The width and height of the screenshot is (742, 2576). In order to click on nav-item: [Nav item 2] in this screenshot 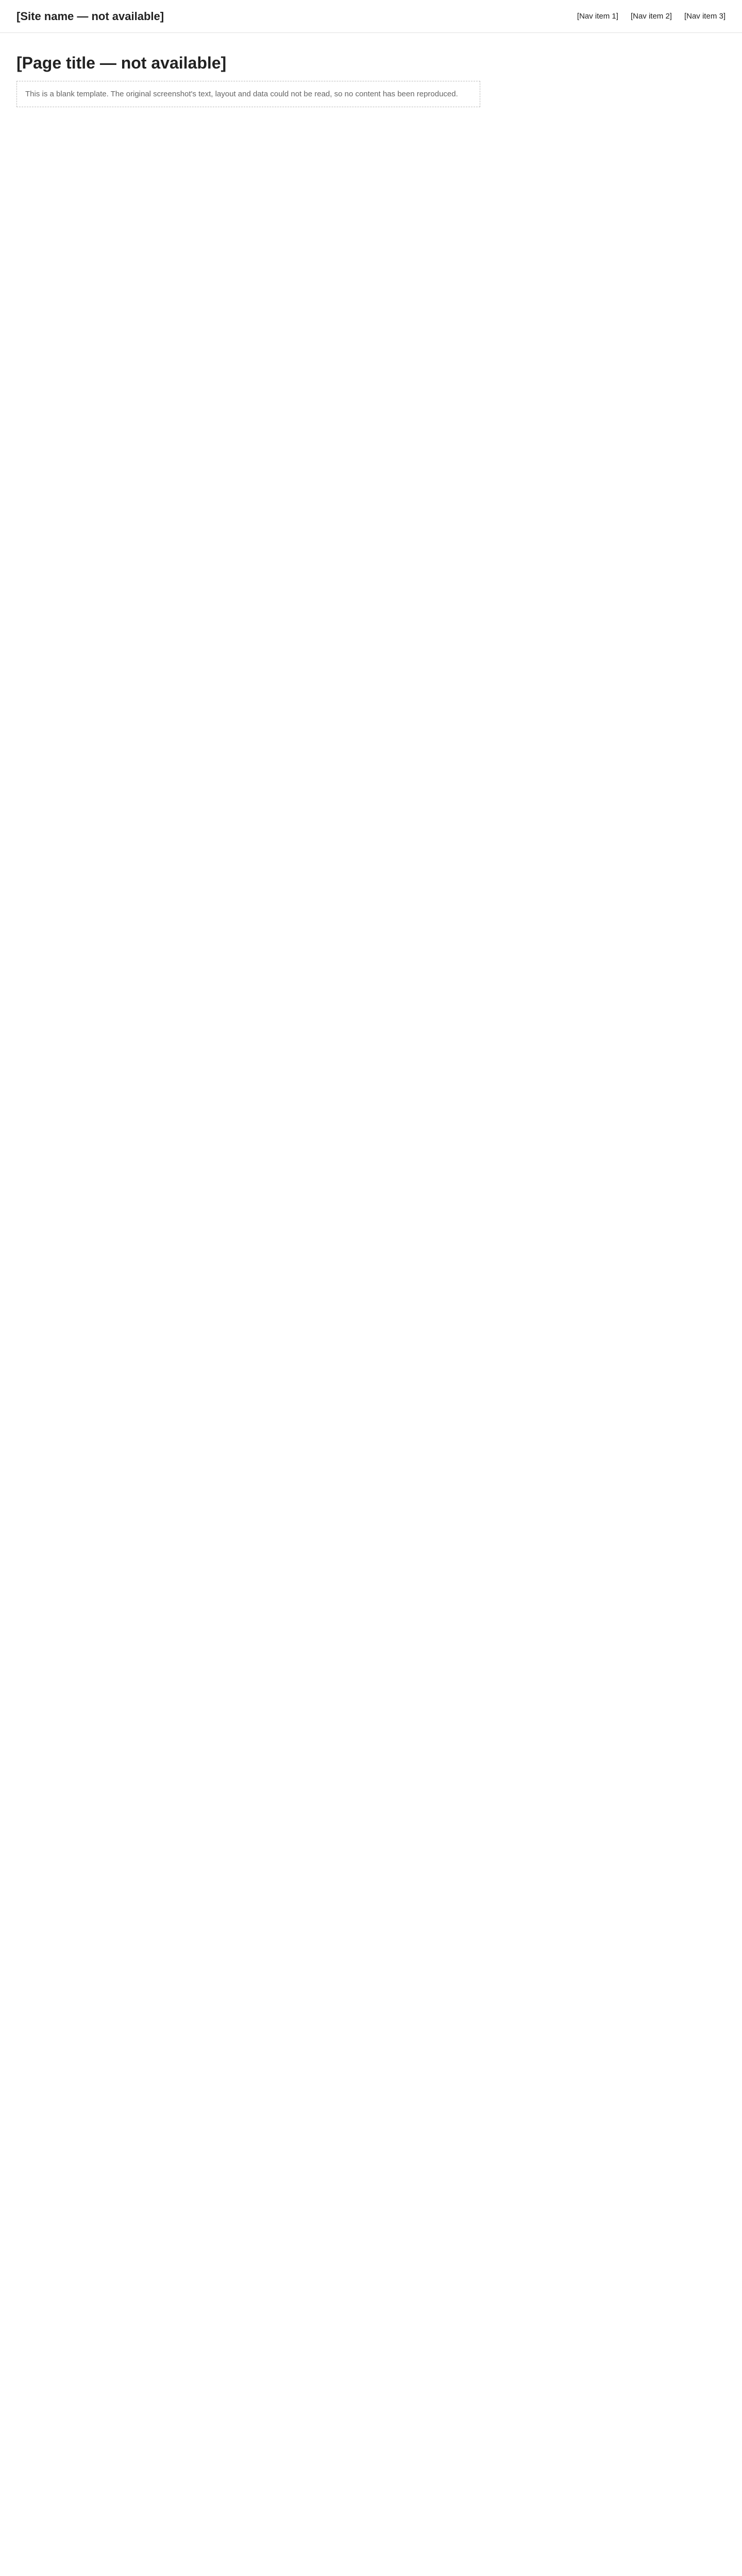, I will do `click(651, 16)`.